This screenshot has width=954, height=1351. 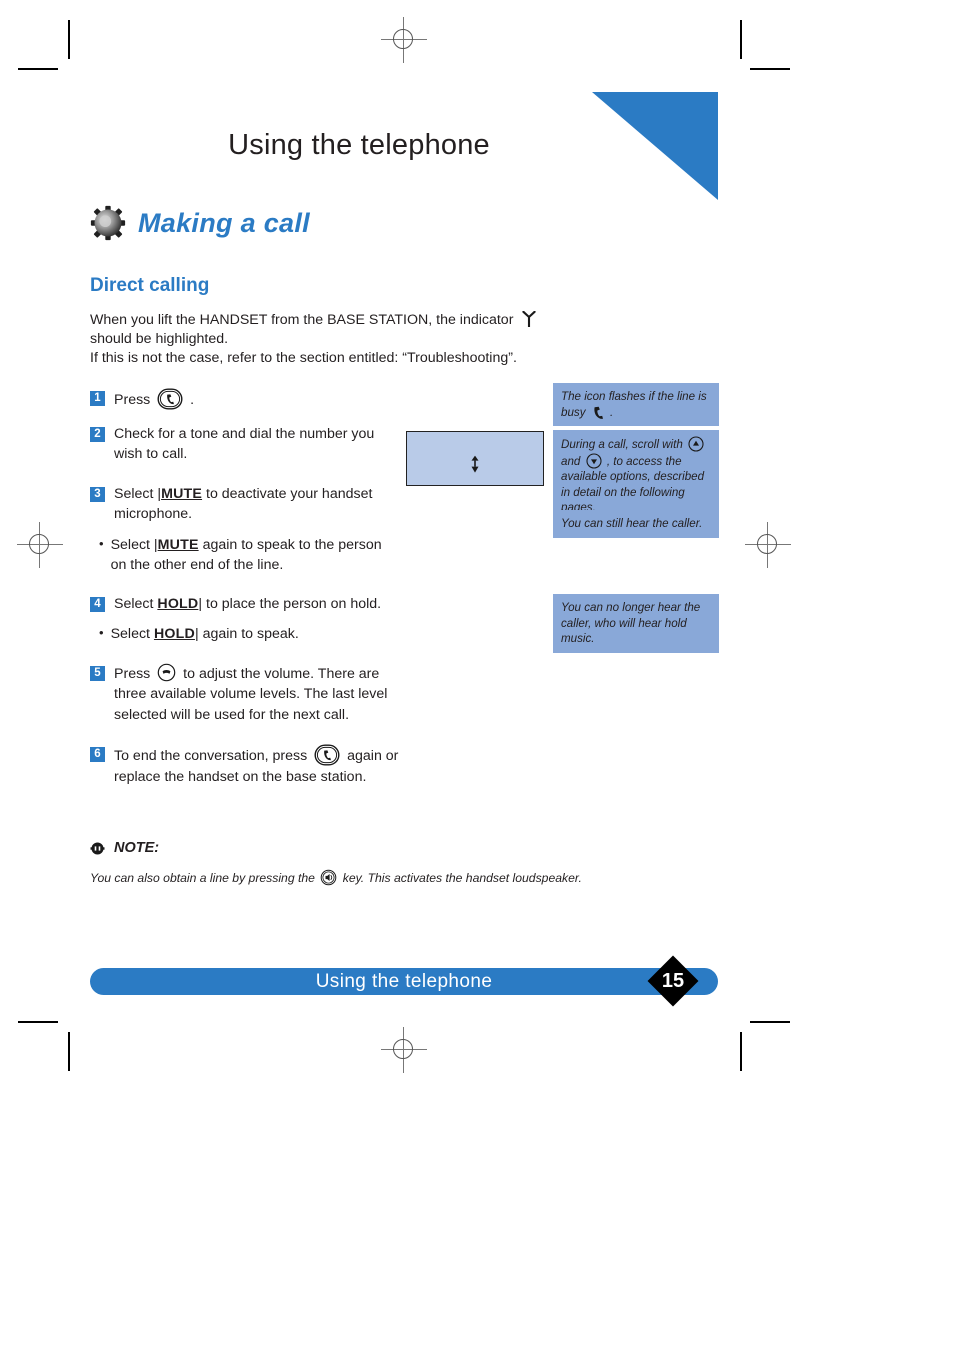 I want to click on sub-step-text: Select |, so click(x=134, y=544).